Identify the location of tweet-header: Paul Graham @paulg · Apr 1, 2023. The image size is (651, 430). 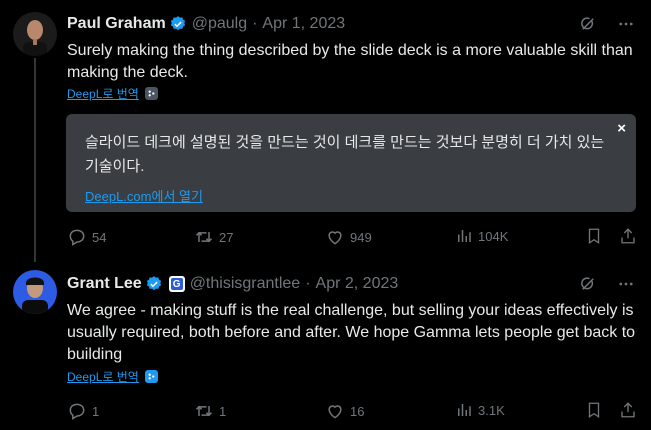
(206, 24).